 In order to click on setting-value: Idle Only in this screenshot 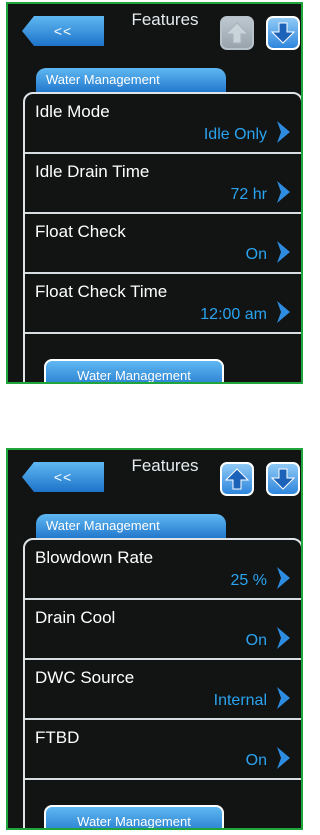, I will do `click(235, 134)`.